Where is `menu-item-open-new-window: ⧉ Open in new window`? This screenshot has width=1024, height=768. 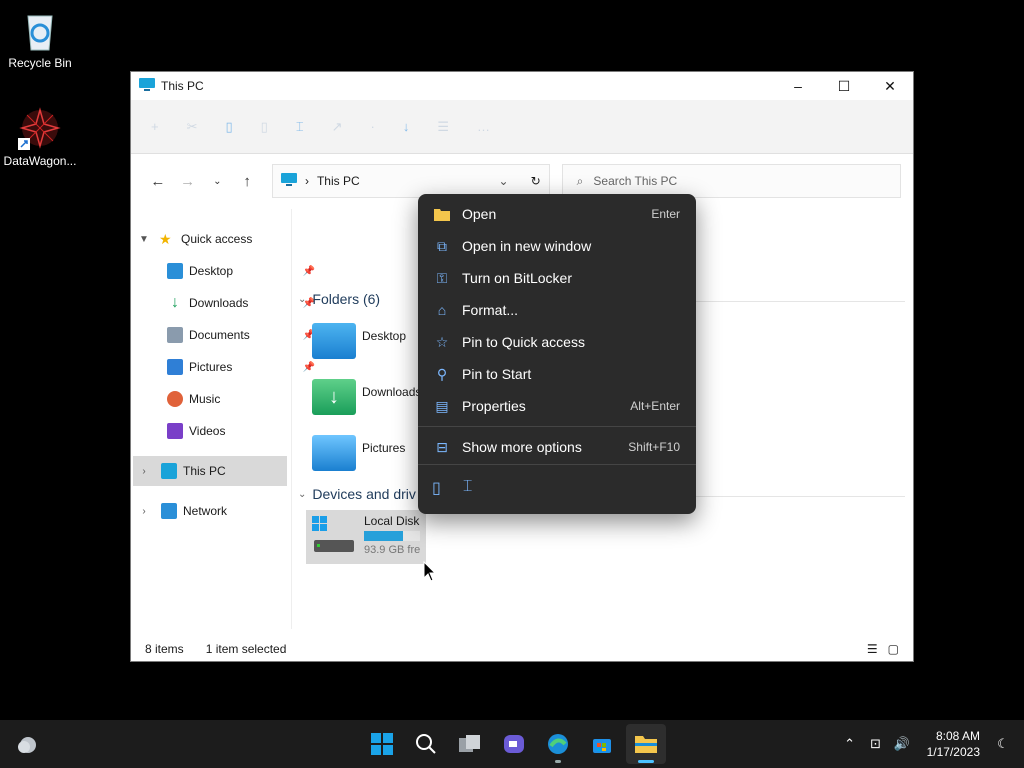
menu-item-open-new-window: ⧉ Open in new window is located at coordinates (557, 246).